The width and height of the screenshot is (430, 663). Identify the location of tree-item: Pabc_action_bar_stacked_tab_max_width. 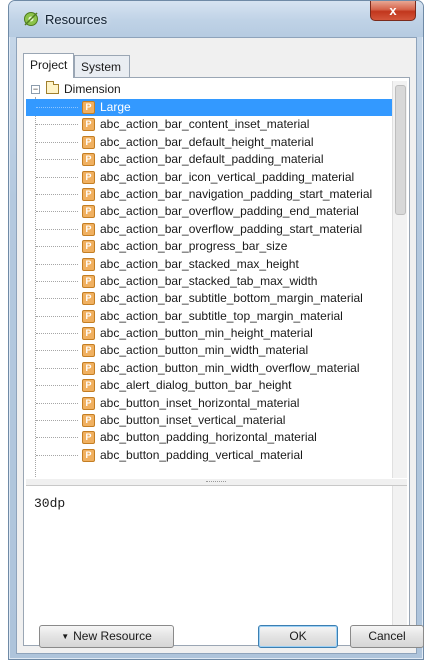
(209, 281).